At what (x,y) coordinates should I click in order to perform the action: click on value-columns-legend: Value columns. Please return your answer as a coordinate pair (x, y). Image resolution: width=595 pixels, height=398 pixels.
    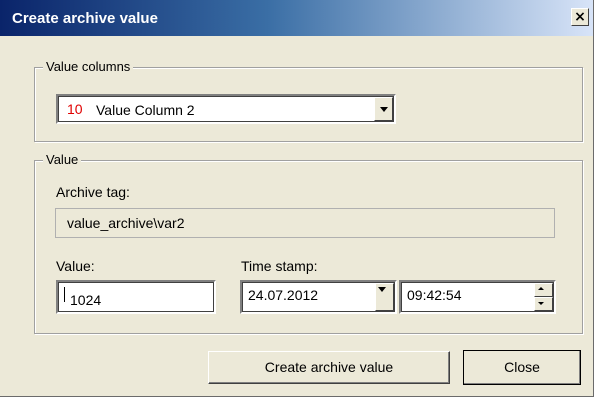
    Looking at the image, I should click on (88, 66).